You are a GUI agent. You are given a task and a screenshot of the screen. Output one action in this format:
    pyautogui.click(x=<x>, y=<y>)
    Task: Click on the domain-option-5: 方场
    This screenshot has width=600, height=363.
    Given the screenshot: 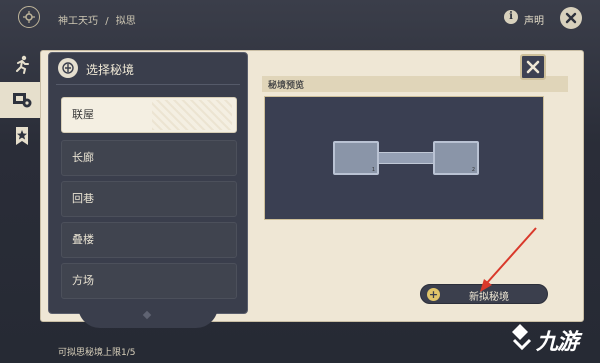 What is the action you would take?
    pyautogui.click(x=149, y=281)
    